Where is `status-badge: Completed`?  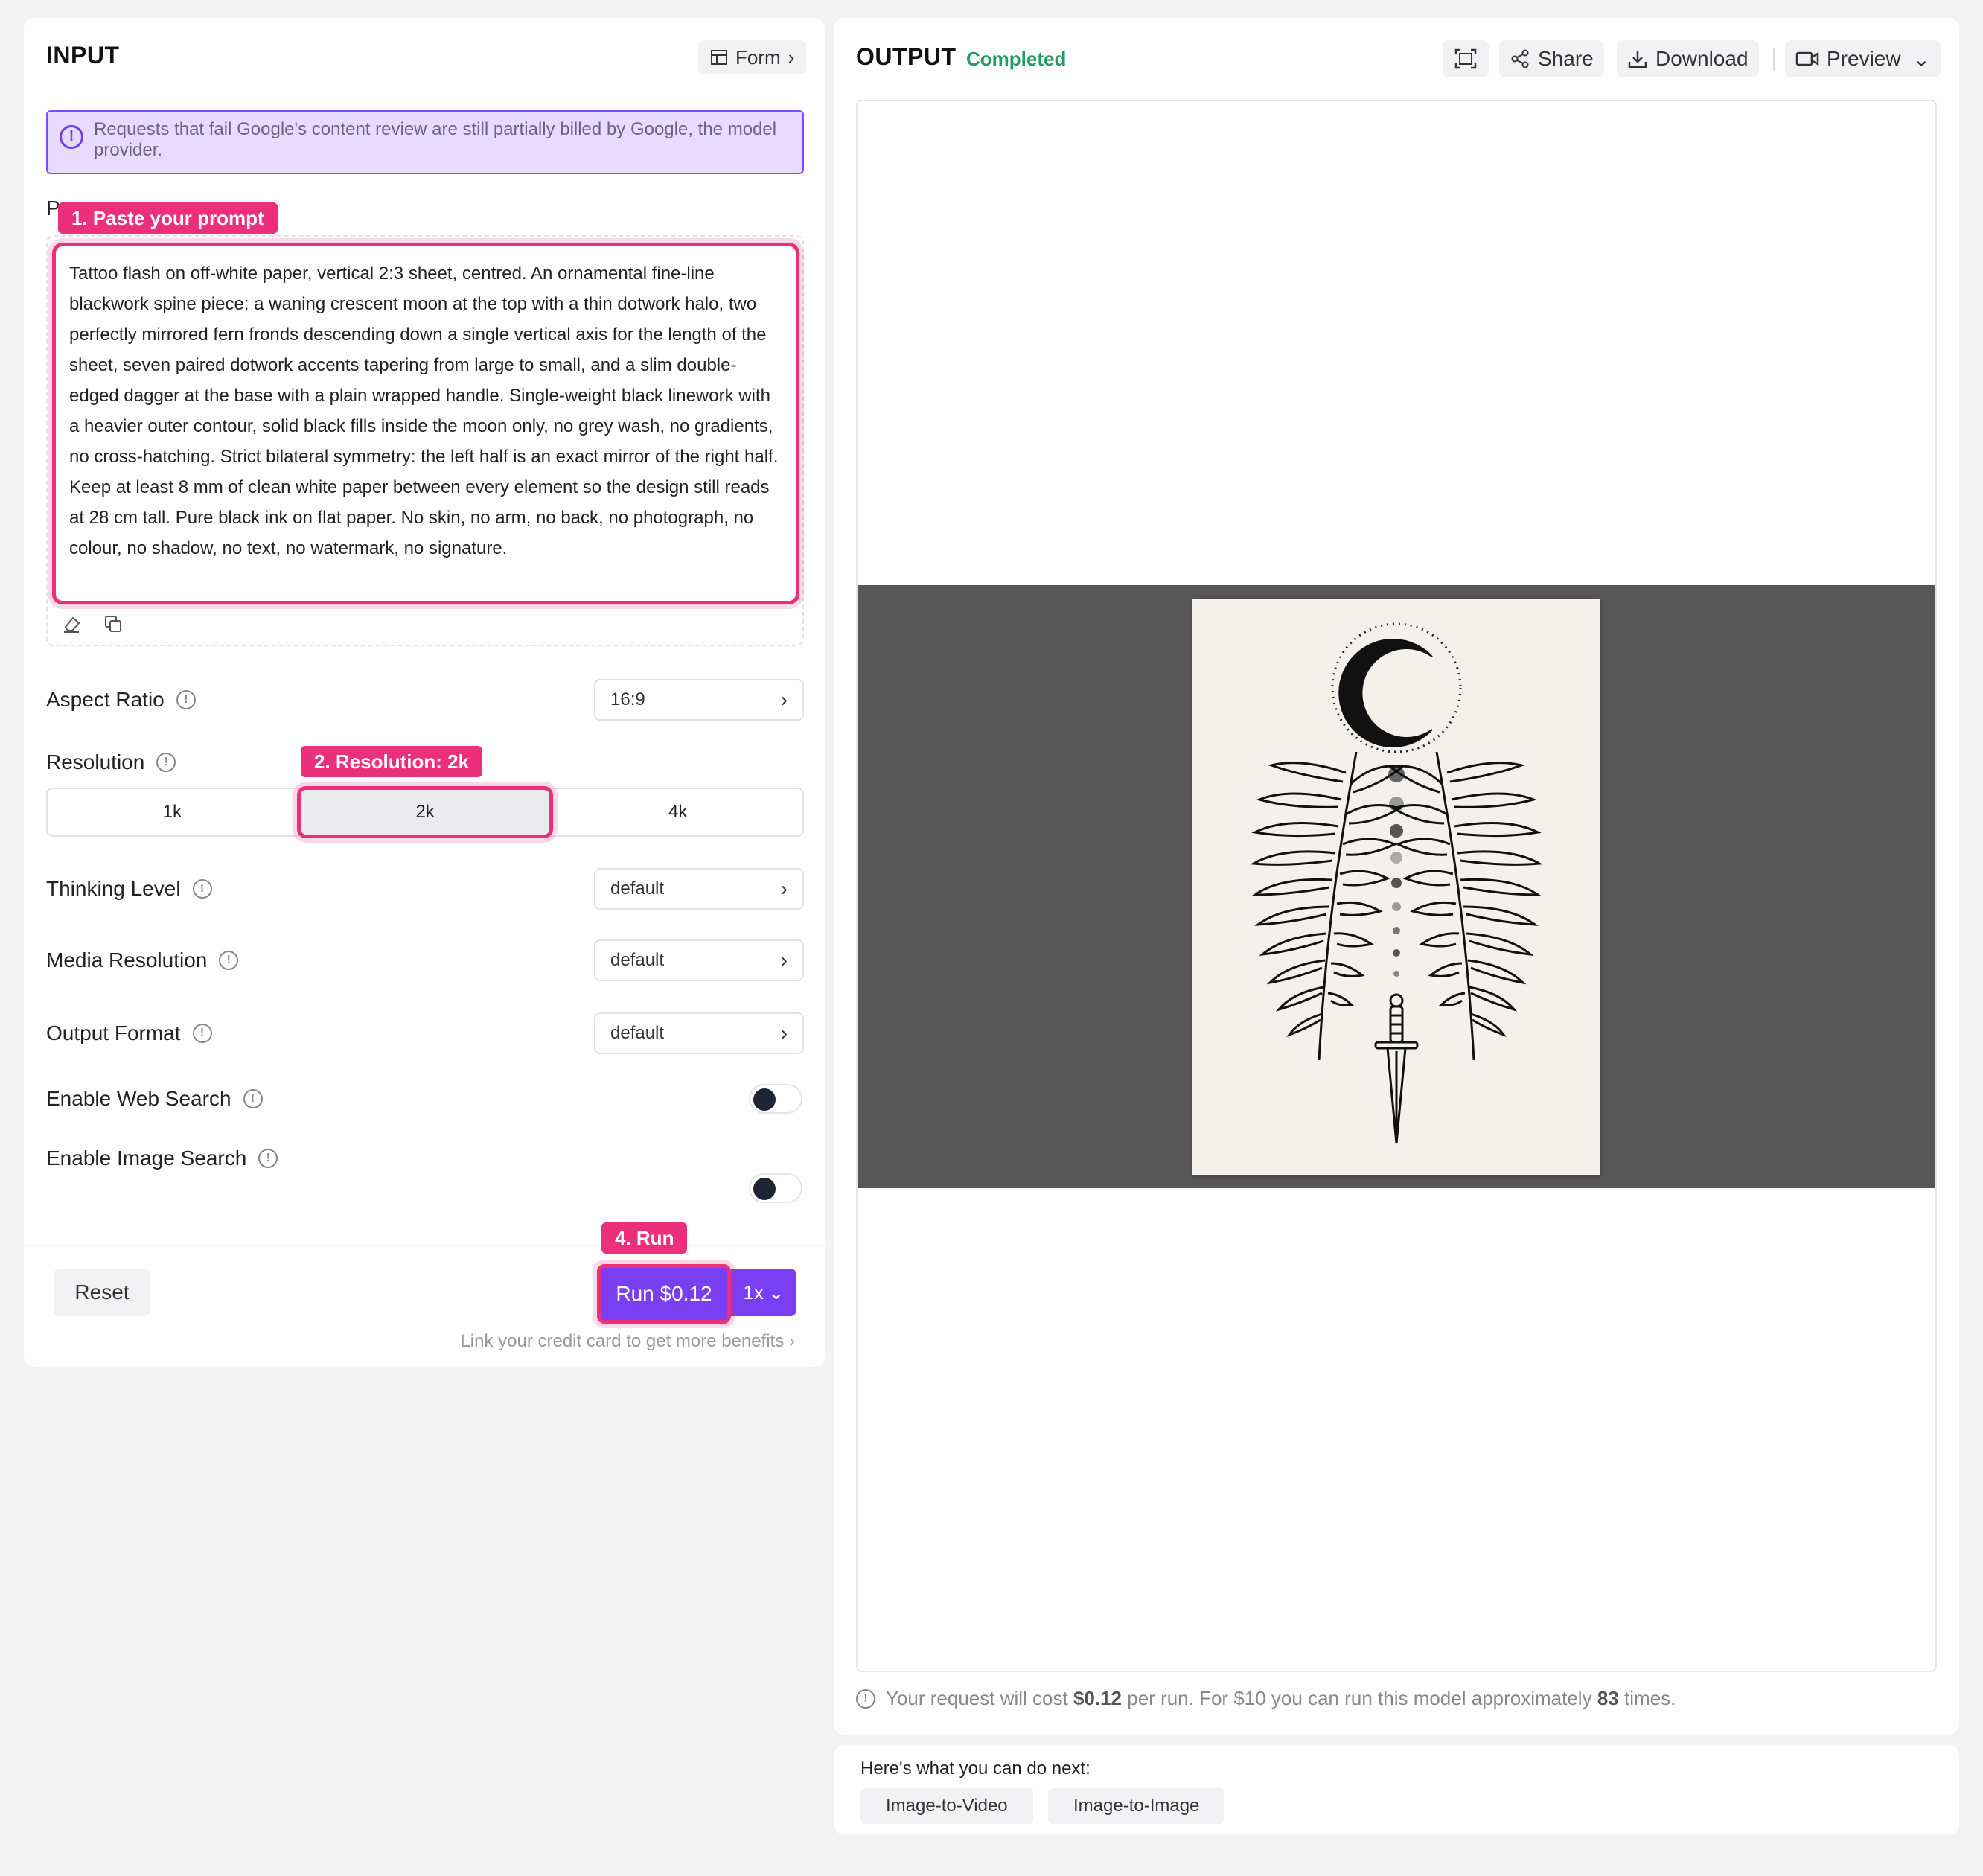 status-badge: Completed is located at coordinates (1016, 59).